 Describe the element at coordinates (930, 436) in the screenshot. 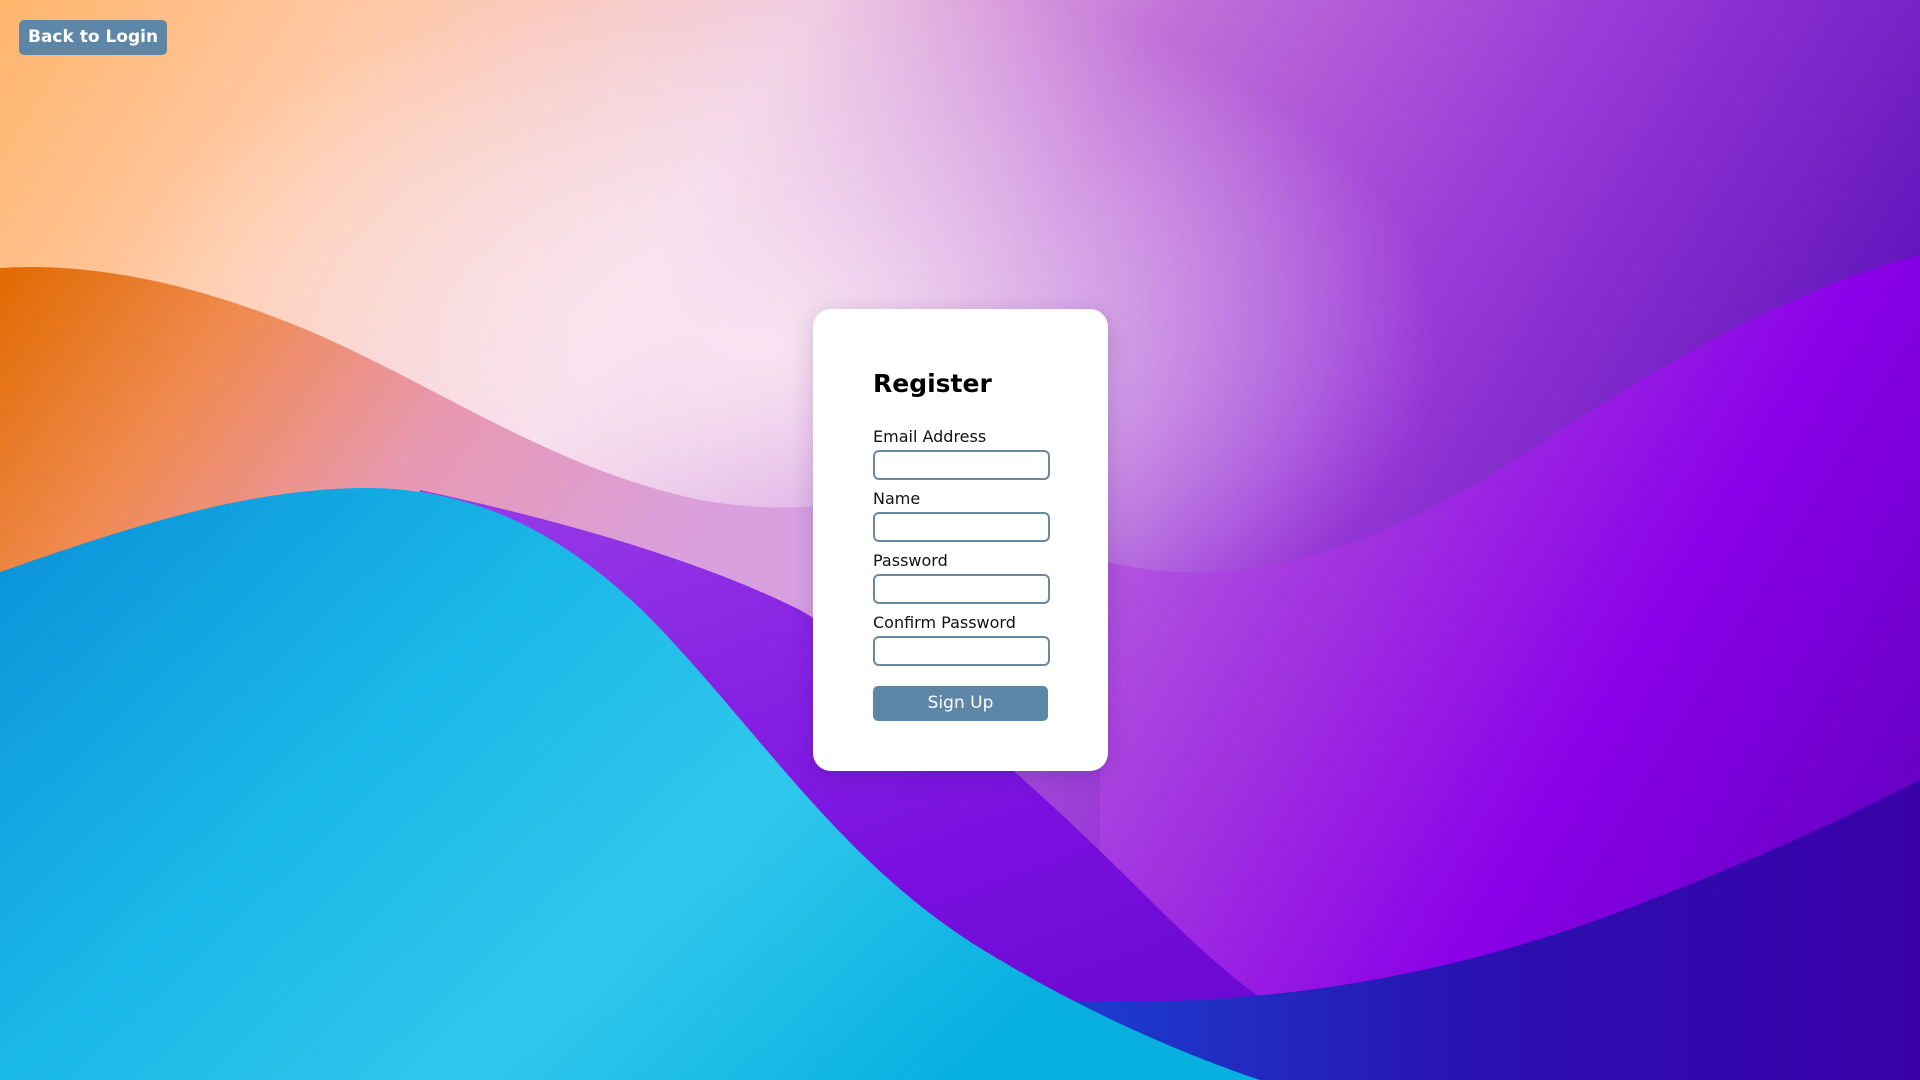

I see `email-label: Email Address` at that location.